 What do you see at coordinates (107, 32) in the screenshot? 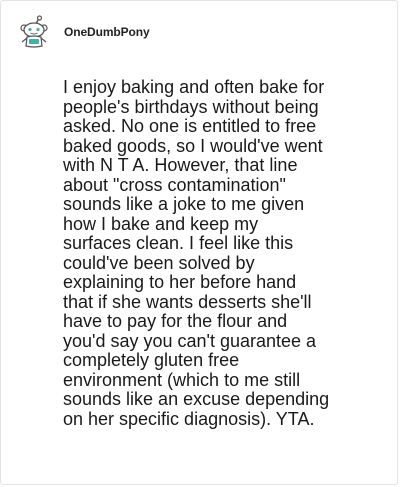
I see `comment-username: OneDumbPony` at bounding box center [107, 32].